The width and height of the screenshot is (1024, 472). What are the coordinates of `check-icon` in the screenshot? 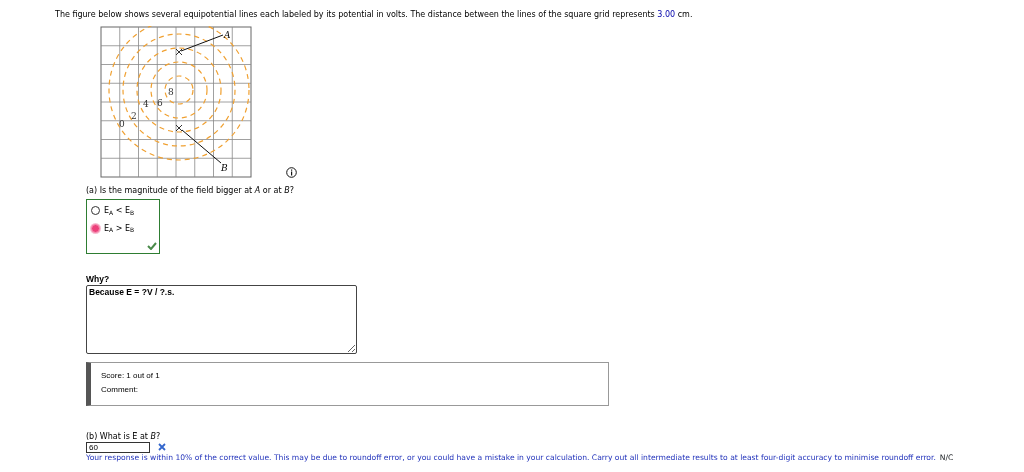 It's located at (152, 245).